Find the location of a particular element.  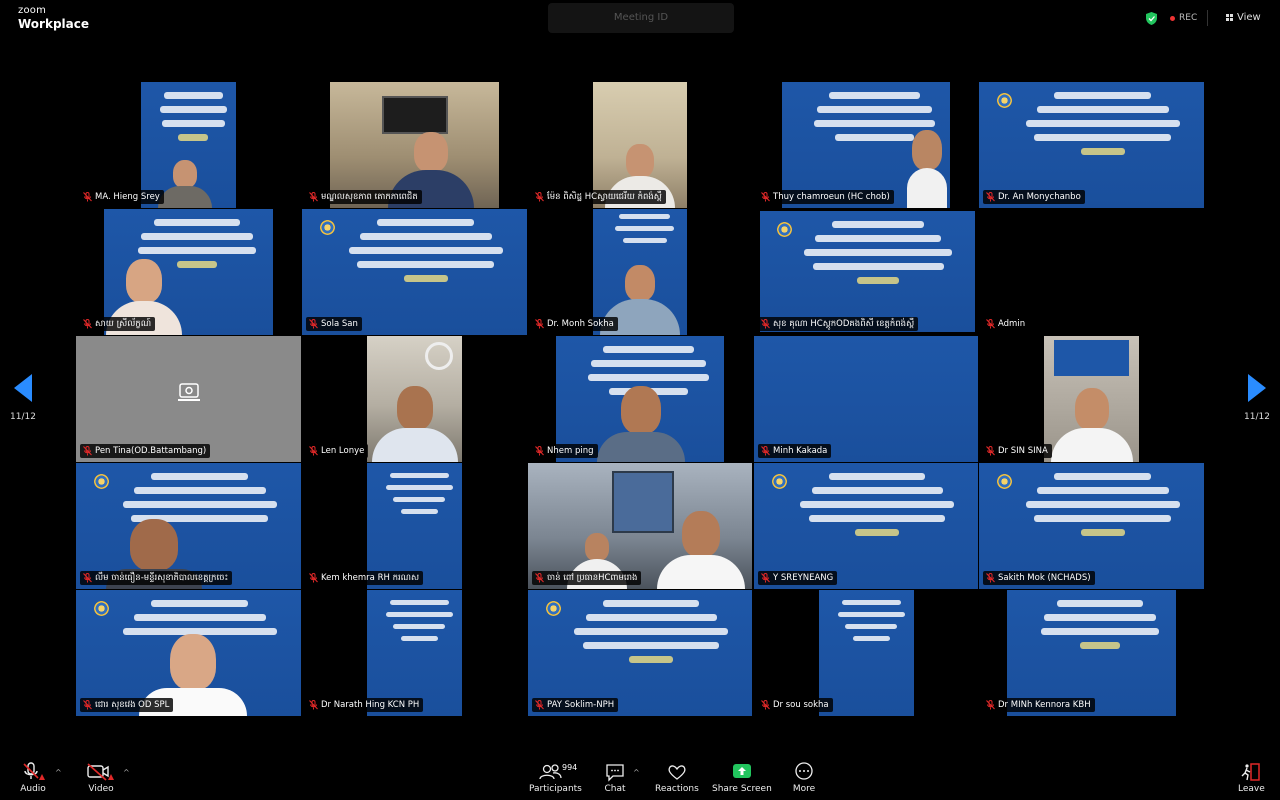

chat-button: Chat is located at coordinates (615, 778).